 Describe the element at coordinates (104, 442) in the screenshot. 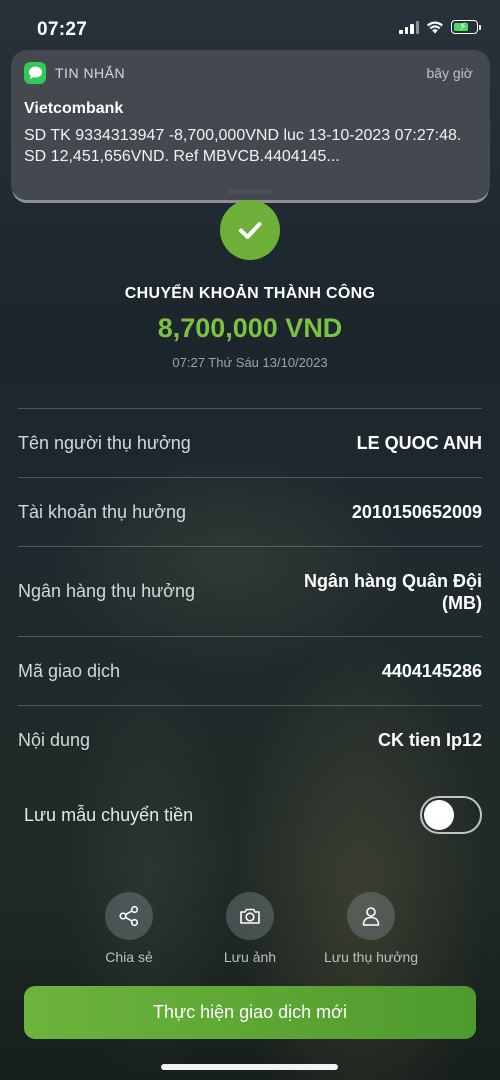

I see `detail-label: Tên người thụ hưởng` at that location.